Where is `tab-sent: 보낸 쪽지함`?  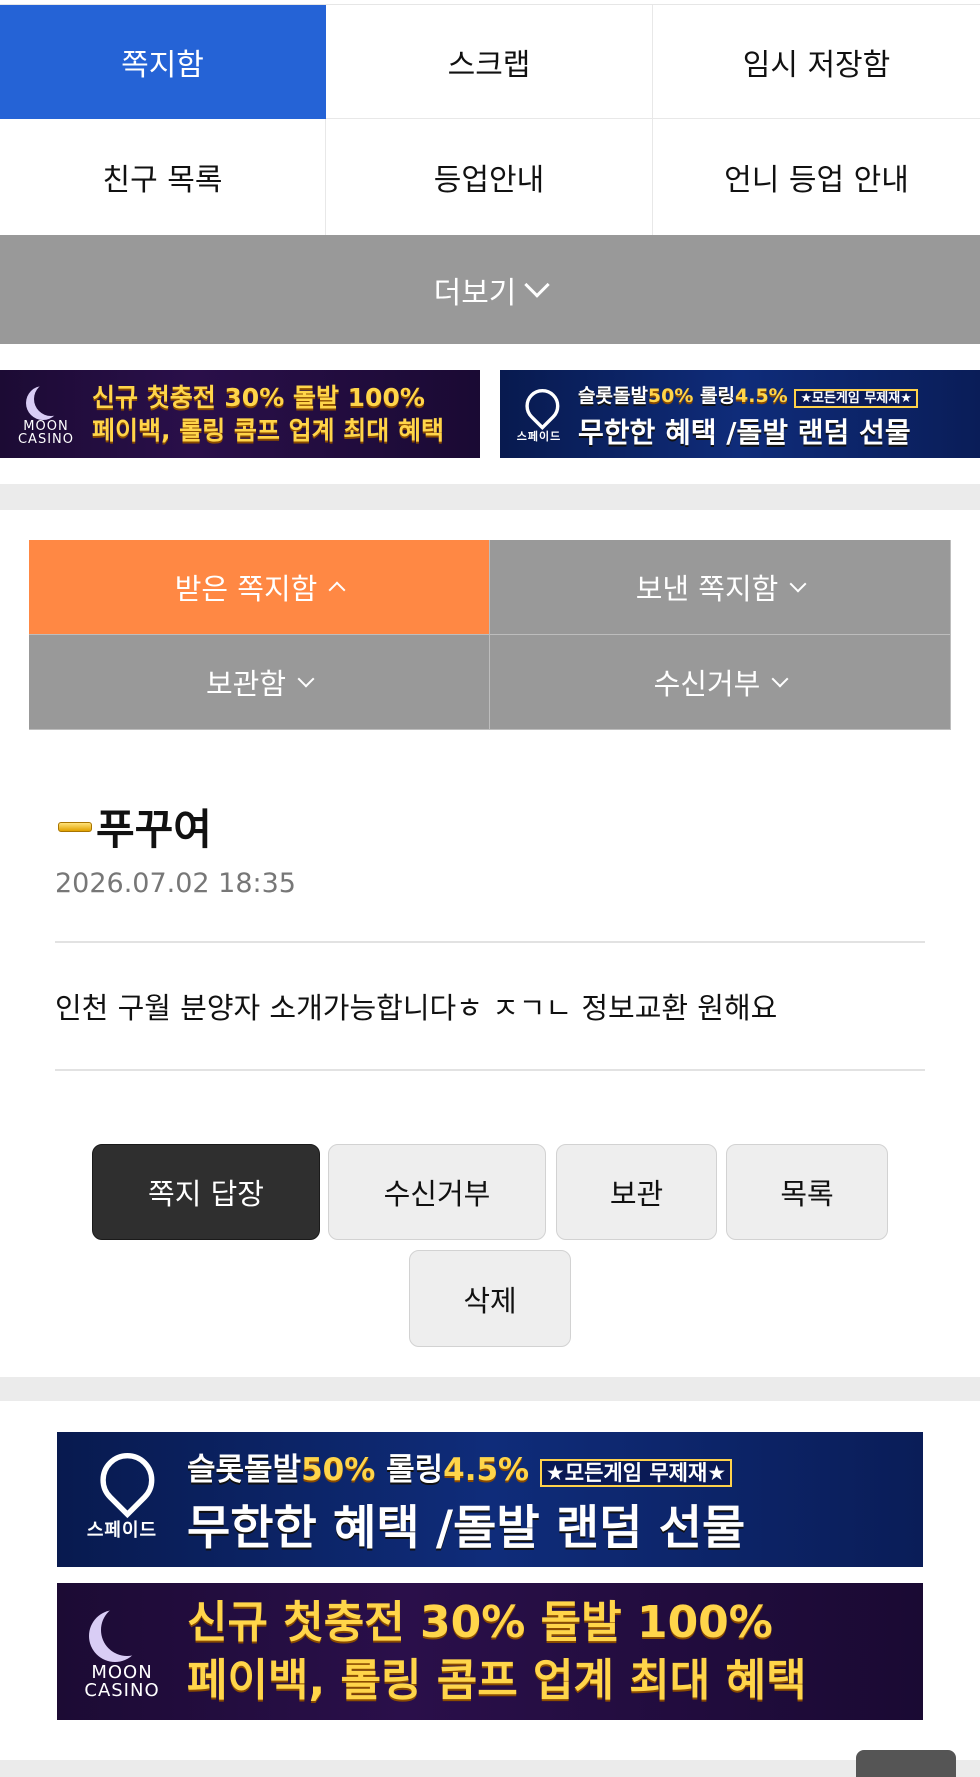 tab-sent: 보낸 쪽지함 is located at coordinates (720, 587).